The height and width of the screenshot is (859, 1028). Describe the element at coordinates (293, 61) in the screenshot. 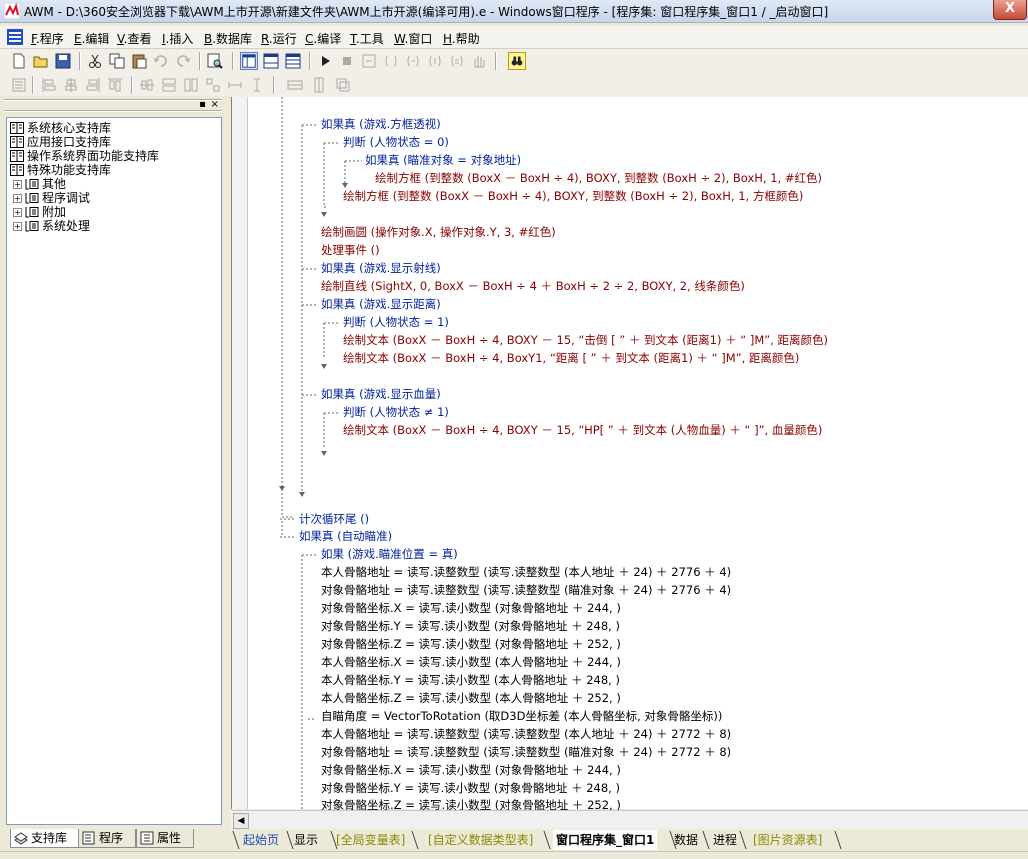

I see `layout-3-icon` at that location.